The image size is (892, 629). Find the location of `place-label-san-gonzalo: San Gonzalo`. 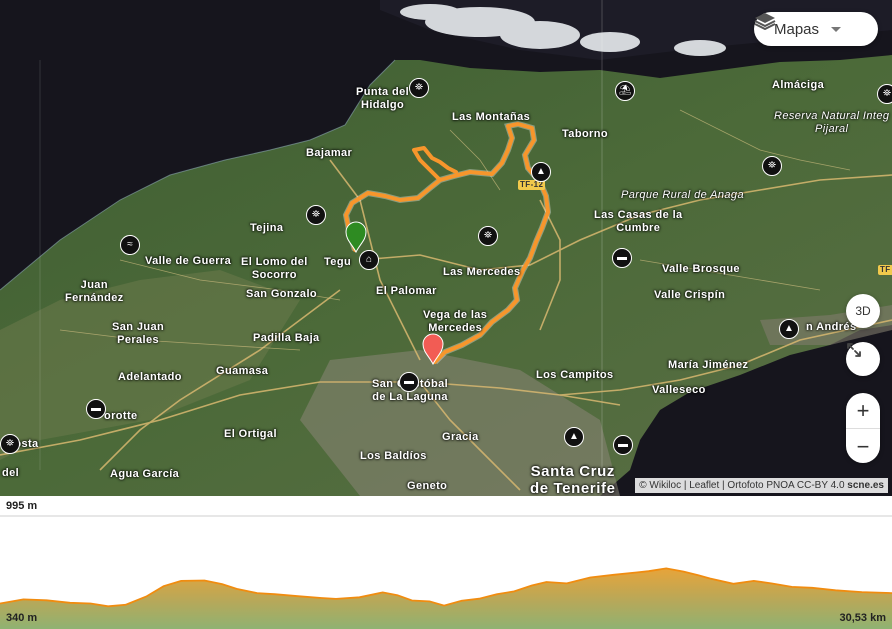

place-label-san-gonzalo: San Gonzalo is located at coordinates (282, 294).